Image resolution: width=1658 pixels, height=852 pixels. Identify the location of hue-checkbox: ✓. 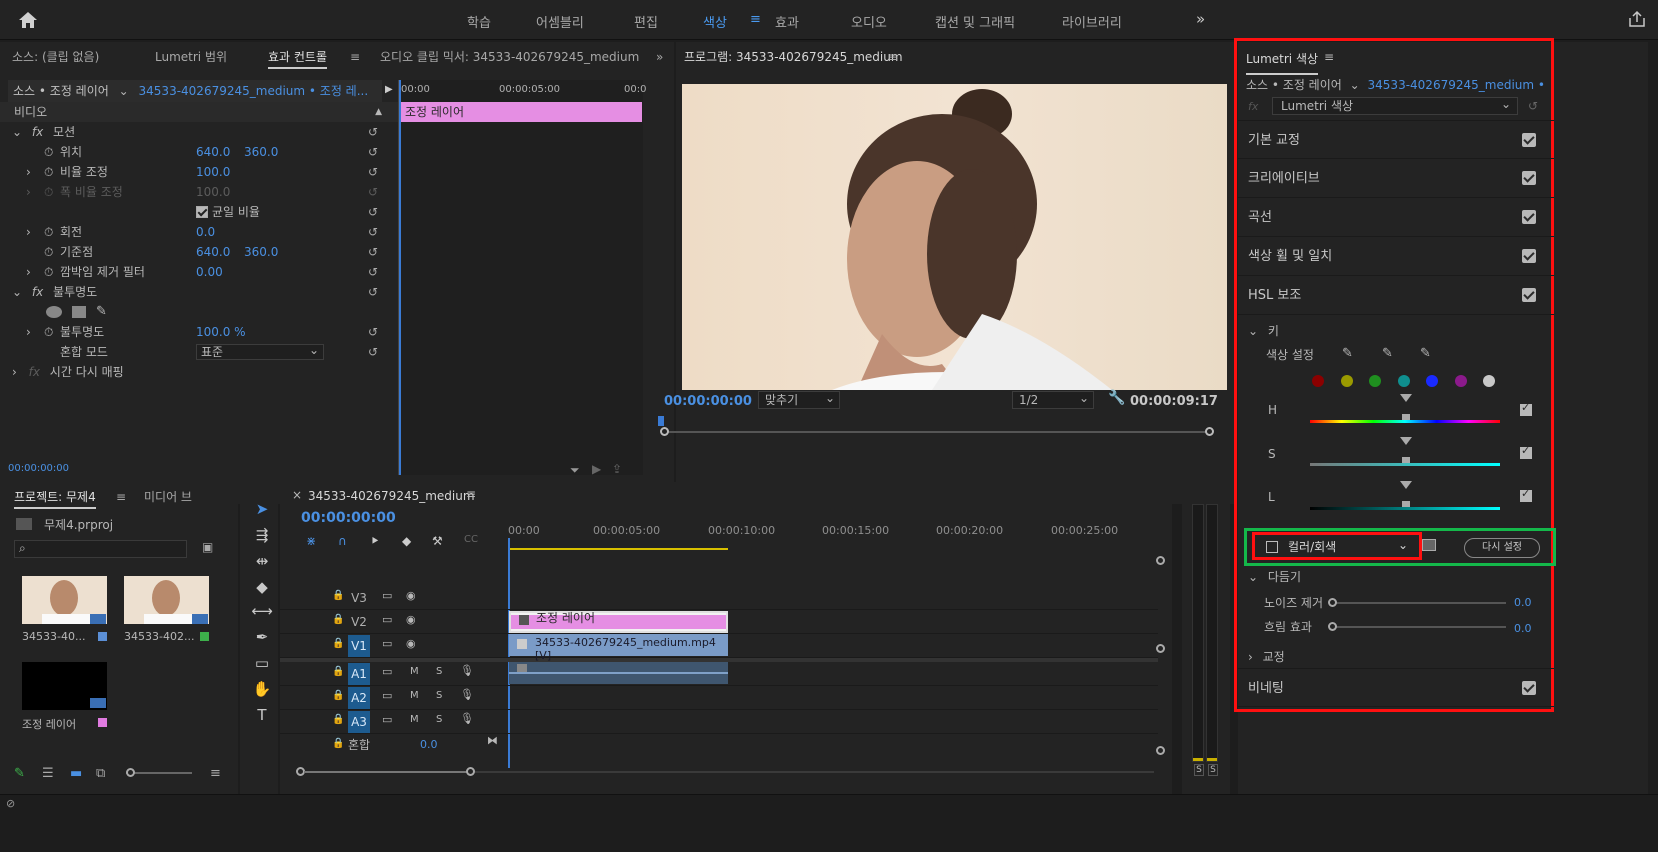
(1526, 408).